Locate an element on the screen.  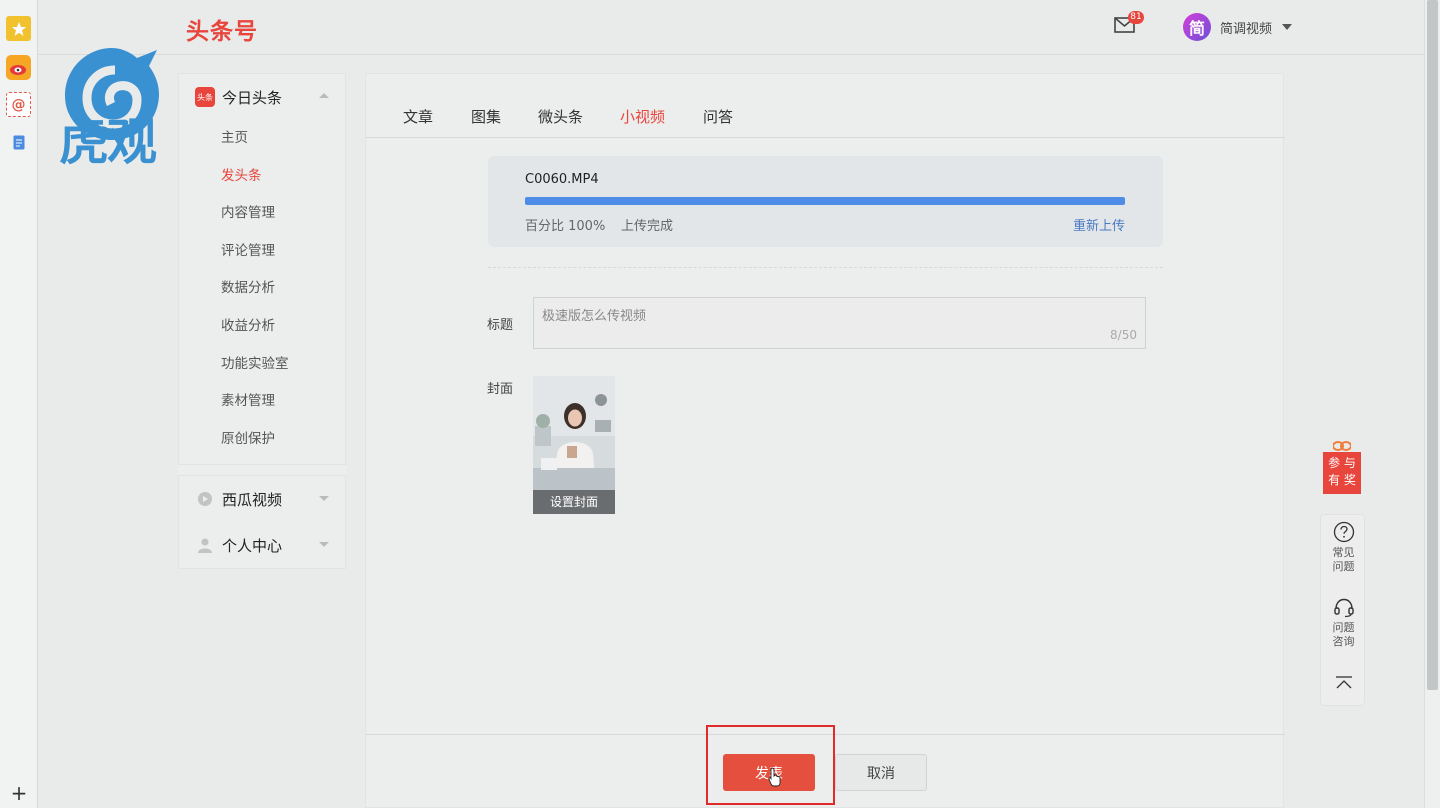
title-input-value: 极速版怎么传视频 is located at coordinates (594, 316).